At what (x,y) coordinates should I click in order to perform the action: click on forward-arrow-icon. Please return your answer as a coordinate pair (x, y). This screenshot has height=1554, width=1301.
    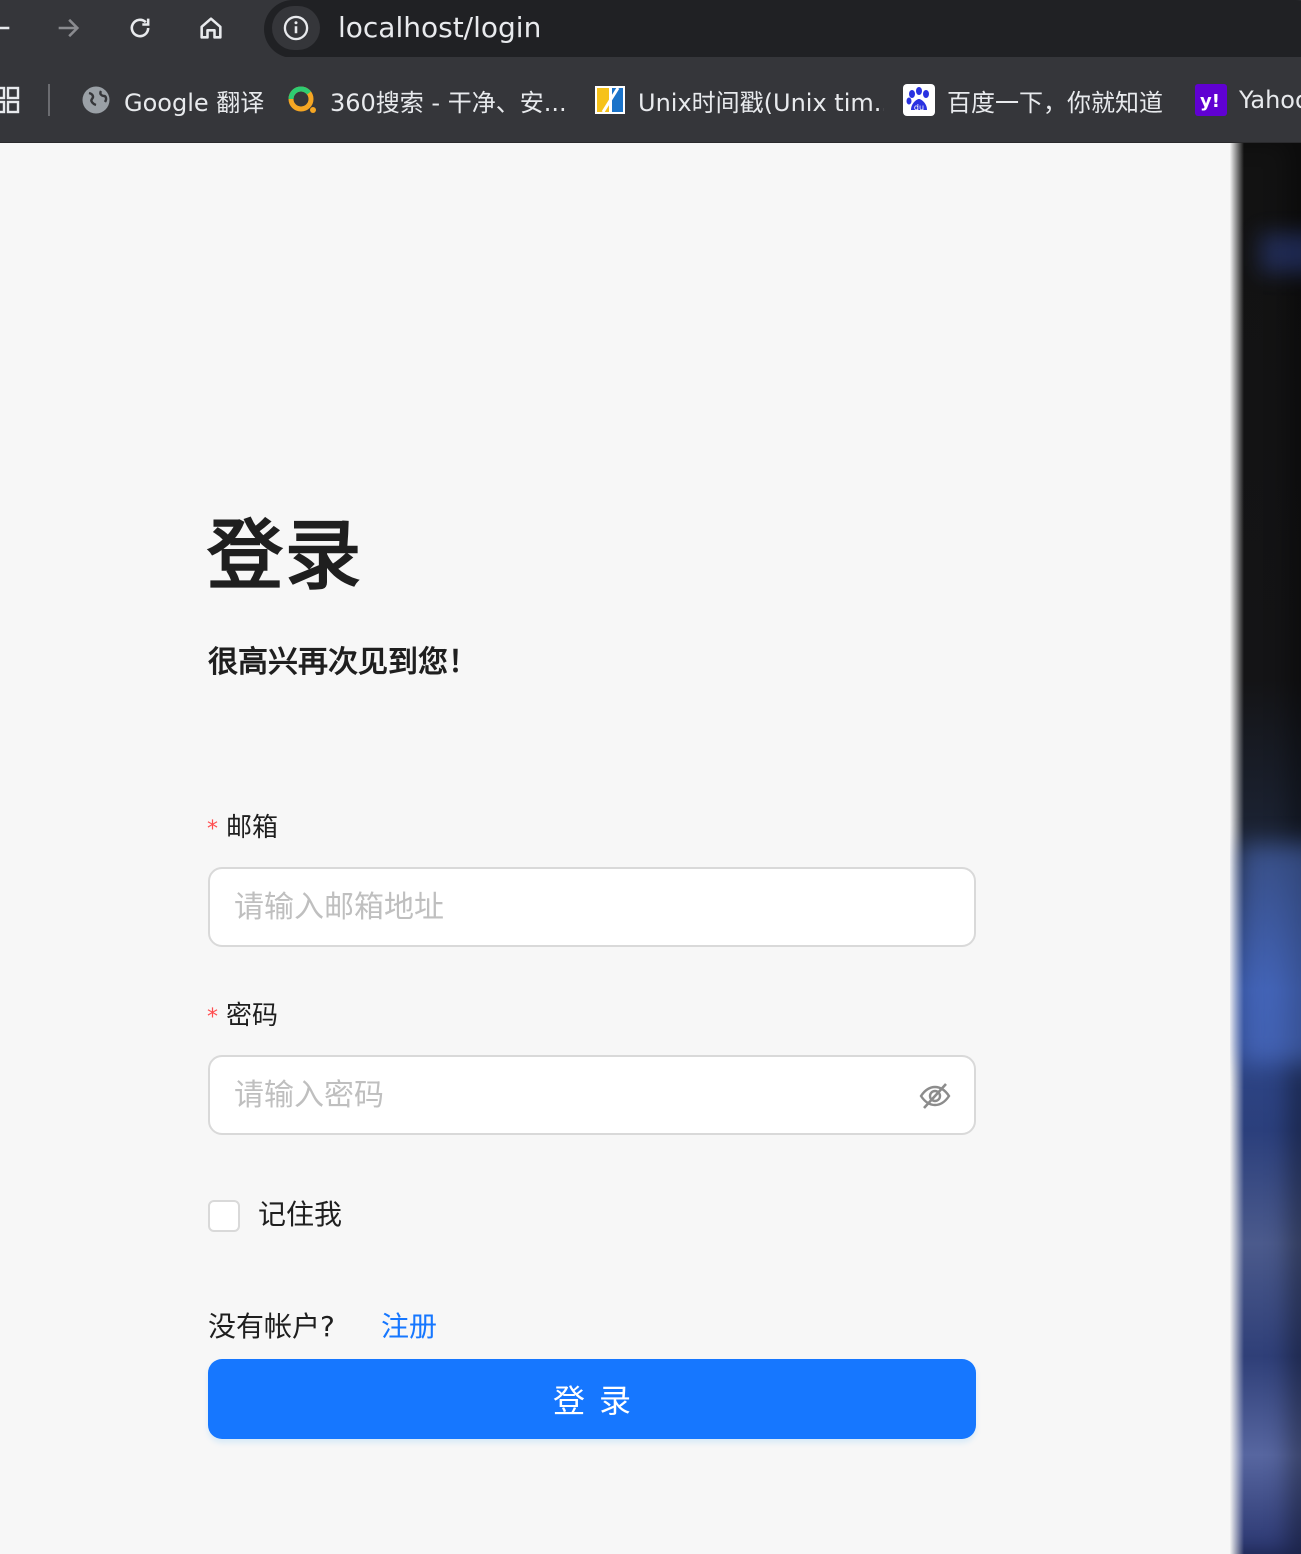
    Looking at the image, I should click on (69, 28).